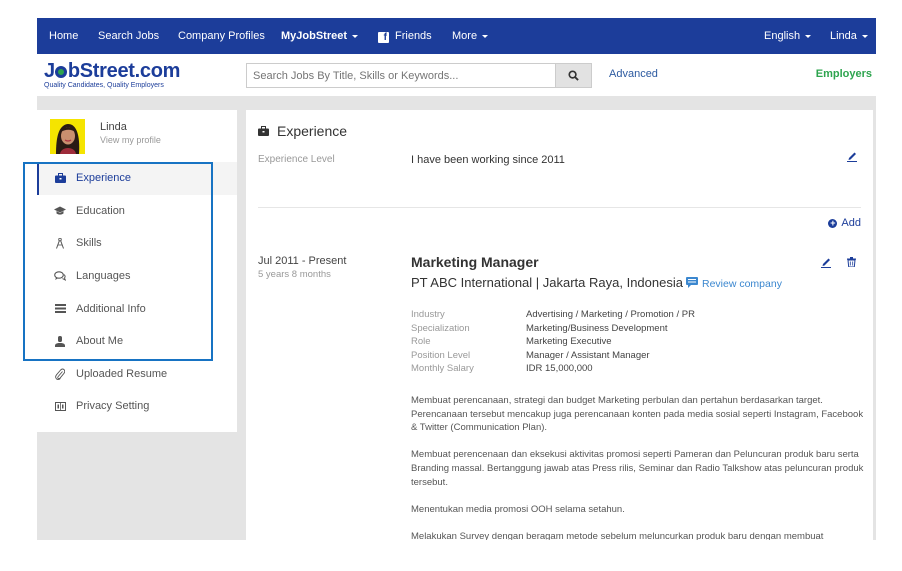 This screenshot has width=902, height=571. Describe the element at coordinates (442, 369) in the screenshot. I see `detail-label: Monthly Salary` at that location.